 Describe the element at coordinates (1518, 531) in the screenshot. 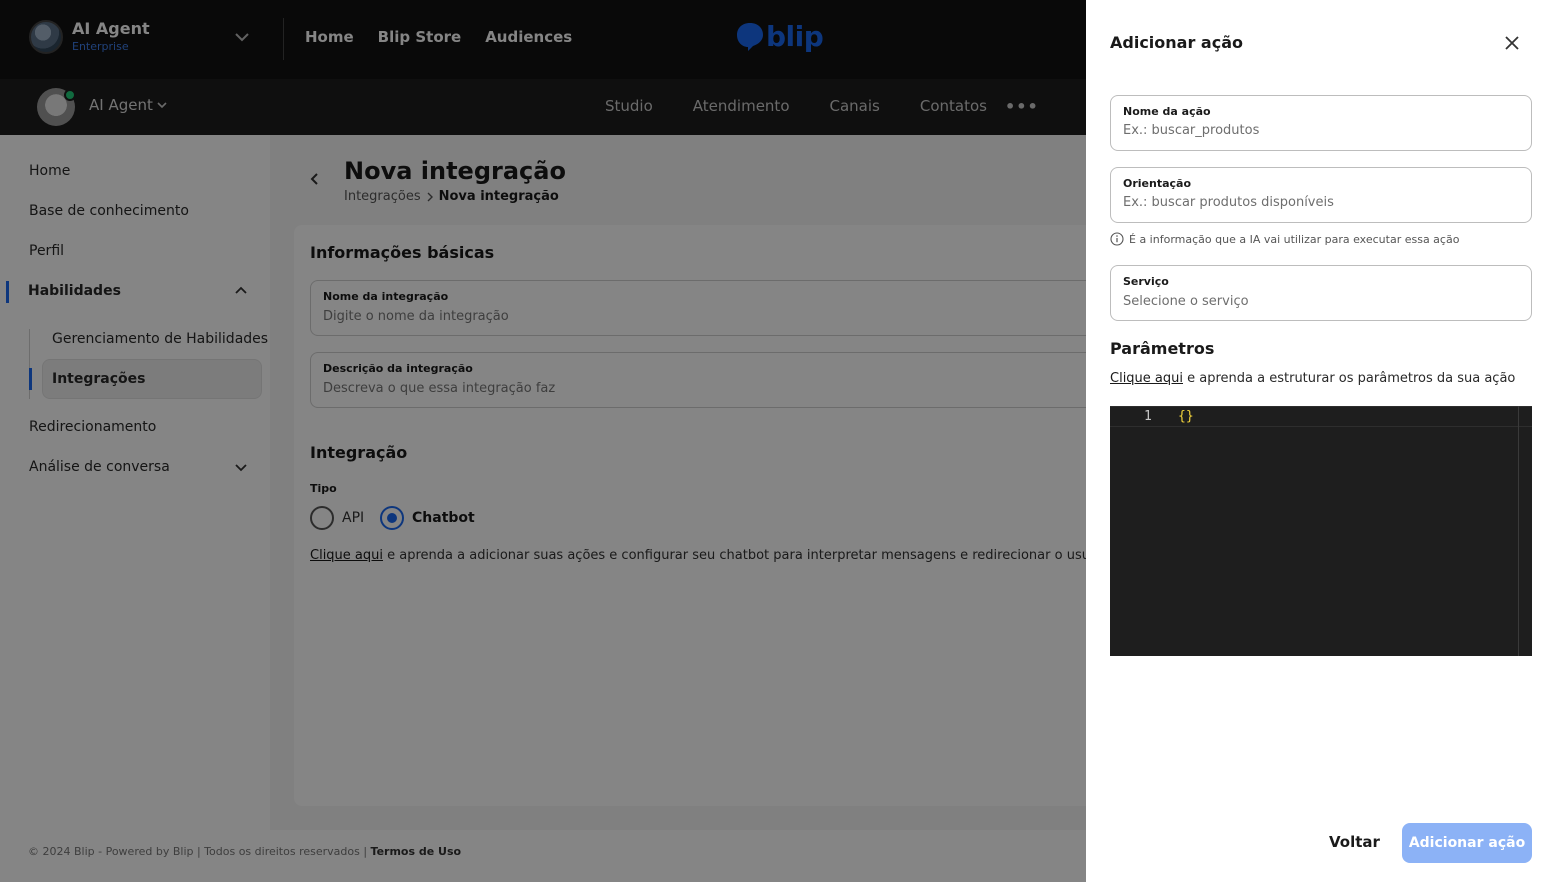

I see `editor-scrollbar` at that location.